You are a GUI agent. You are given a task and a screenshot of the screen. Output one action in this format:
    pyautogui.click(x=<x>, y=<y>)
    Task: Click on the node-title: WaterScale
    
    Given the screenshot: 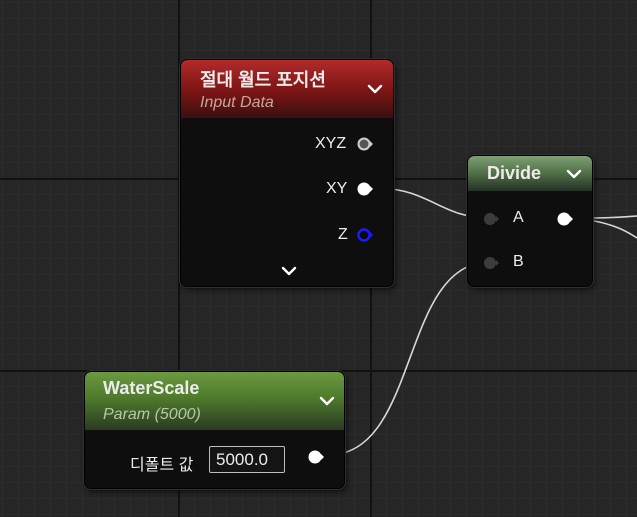 What is the action you would take?
    pyautogui.click(x=151, y=388)
    